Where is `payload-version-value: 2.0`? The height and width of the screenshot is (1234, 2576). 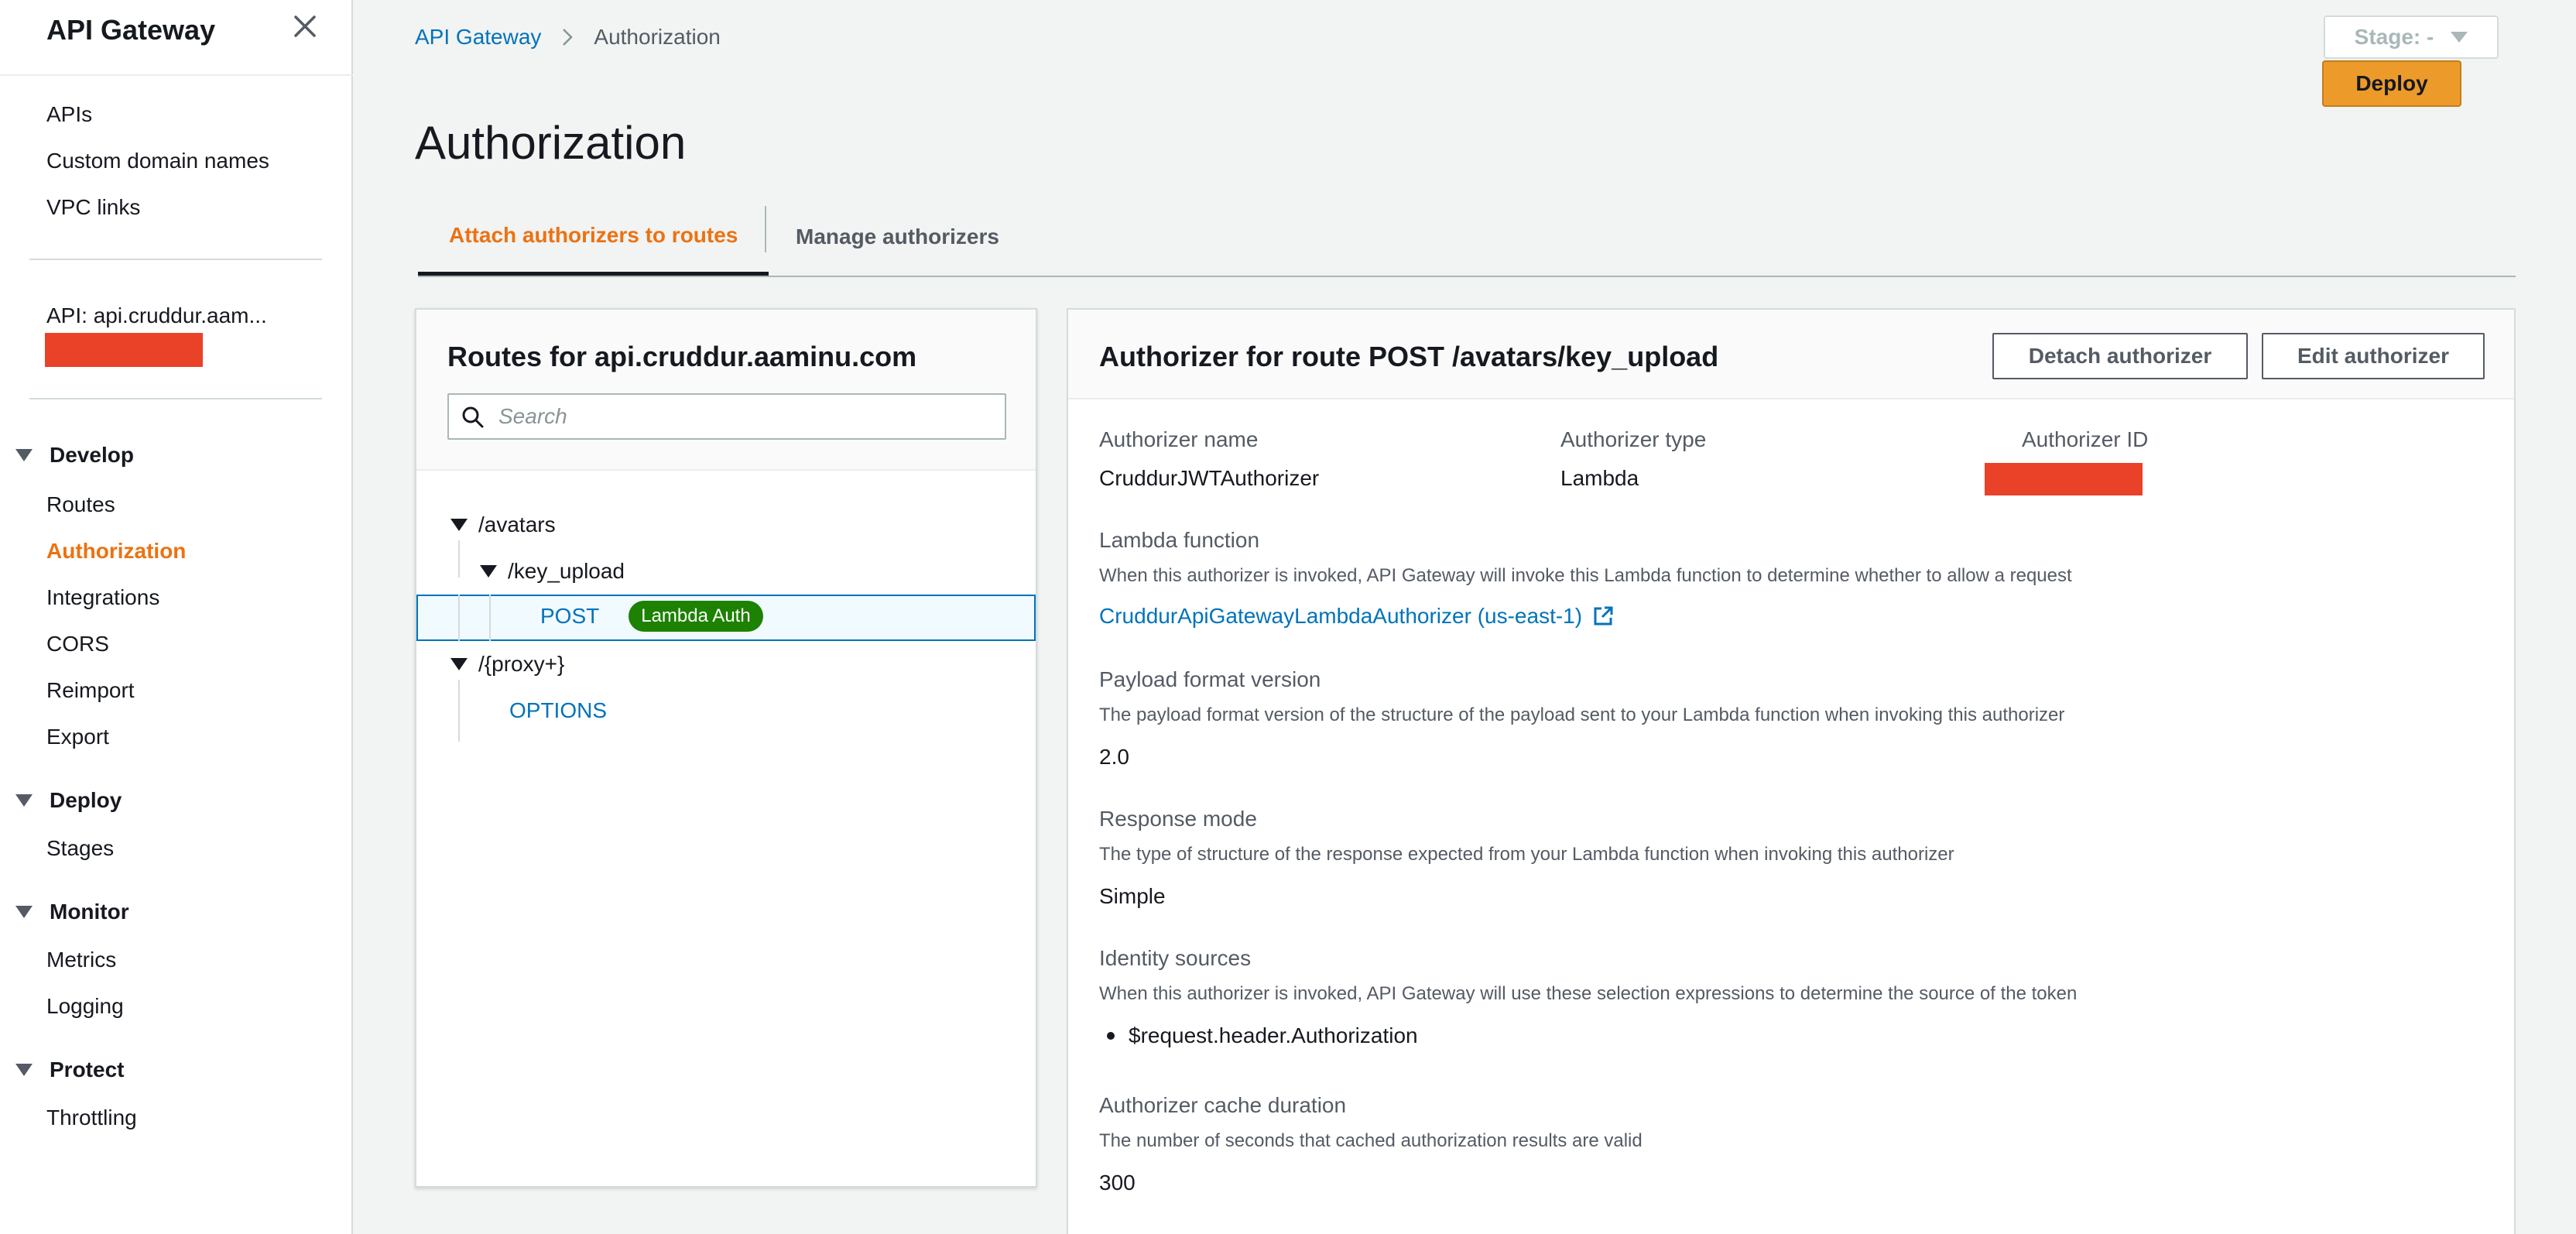
payload-version-value: 2.0 is located at coordinates (1114, 757).